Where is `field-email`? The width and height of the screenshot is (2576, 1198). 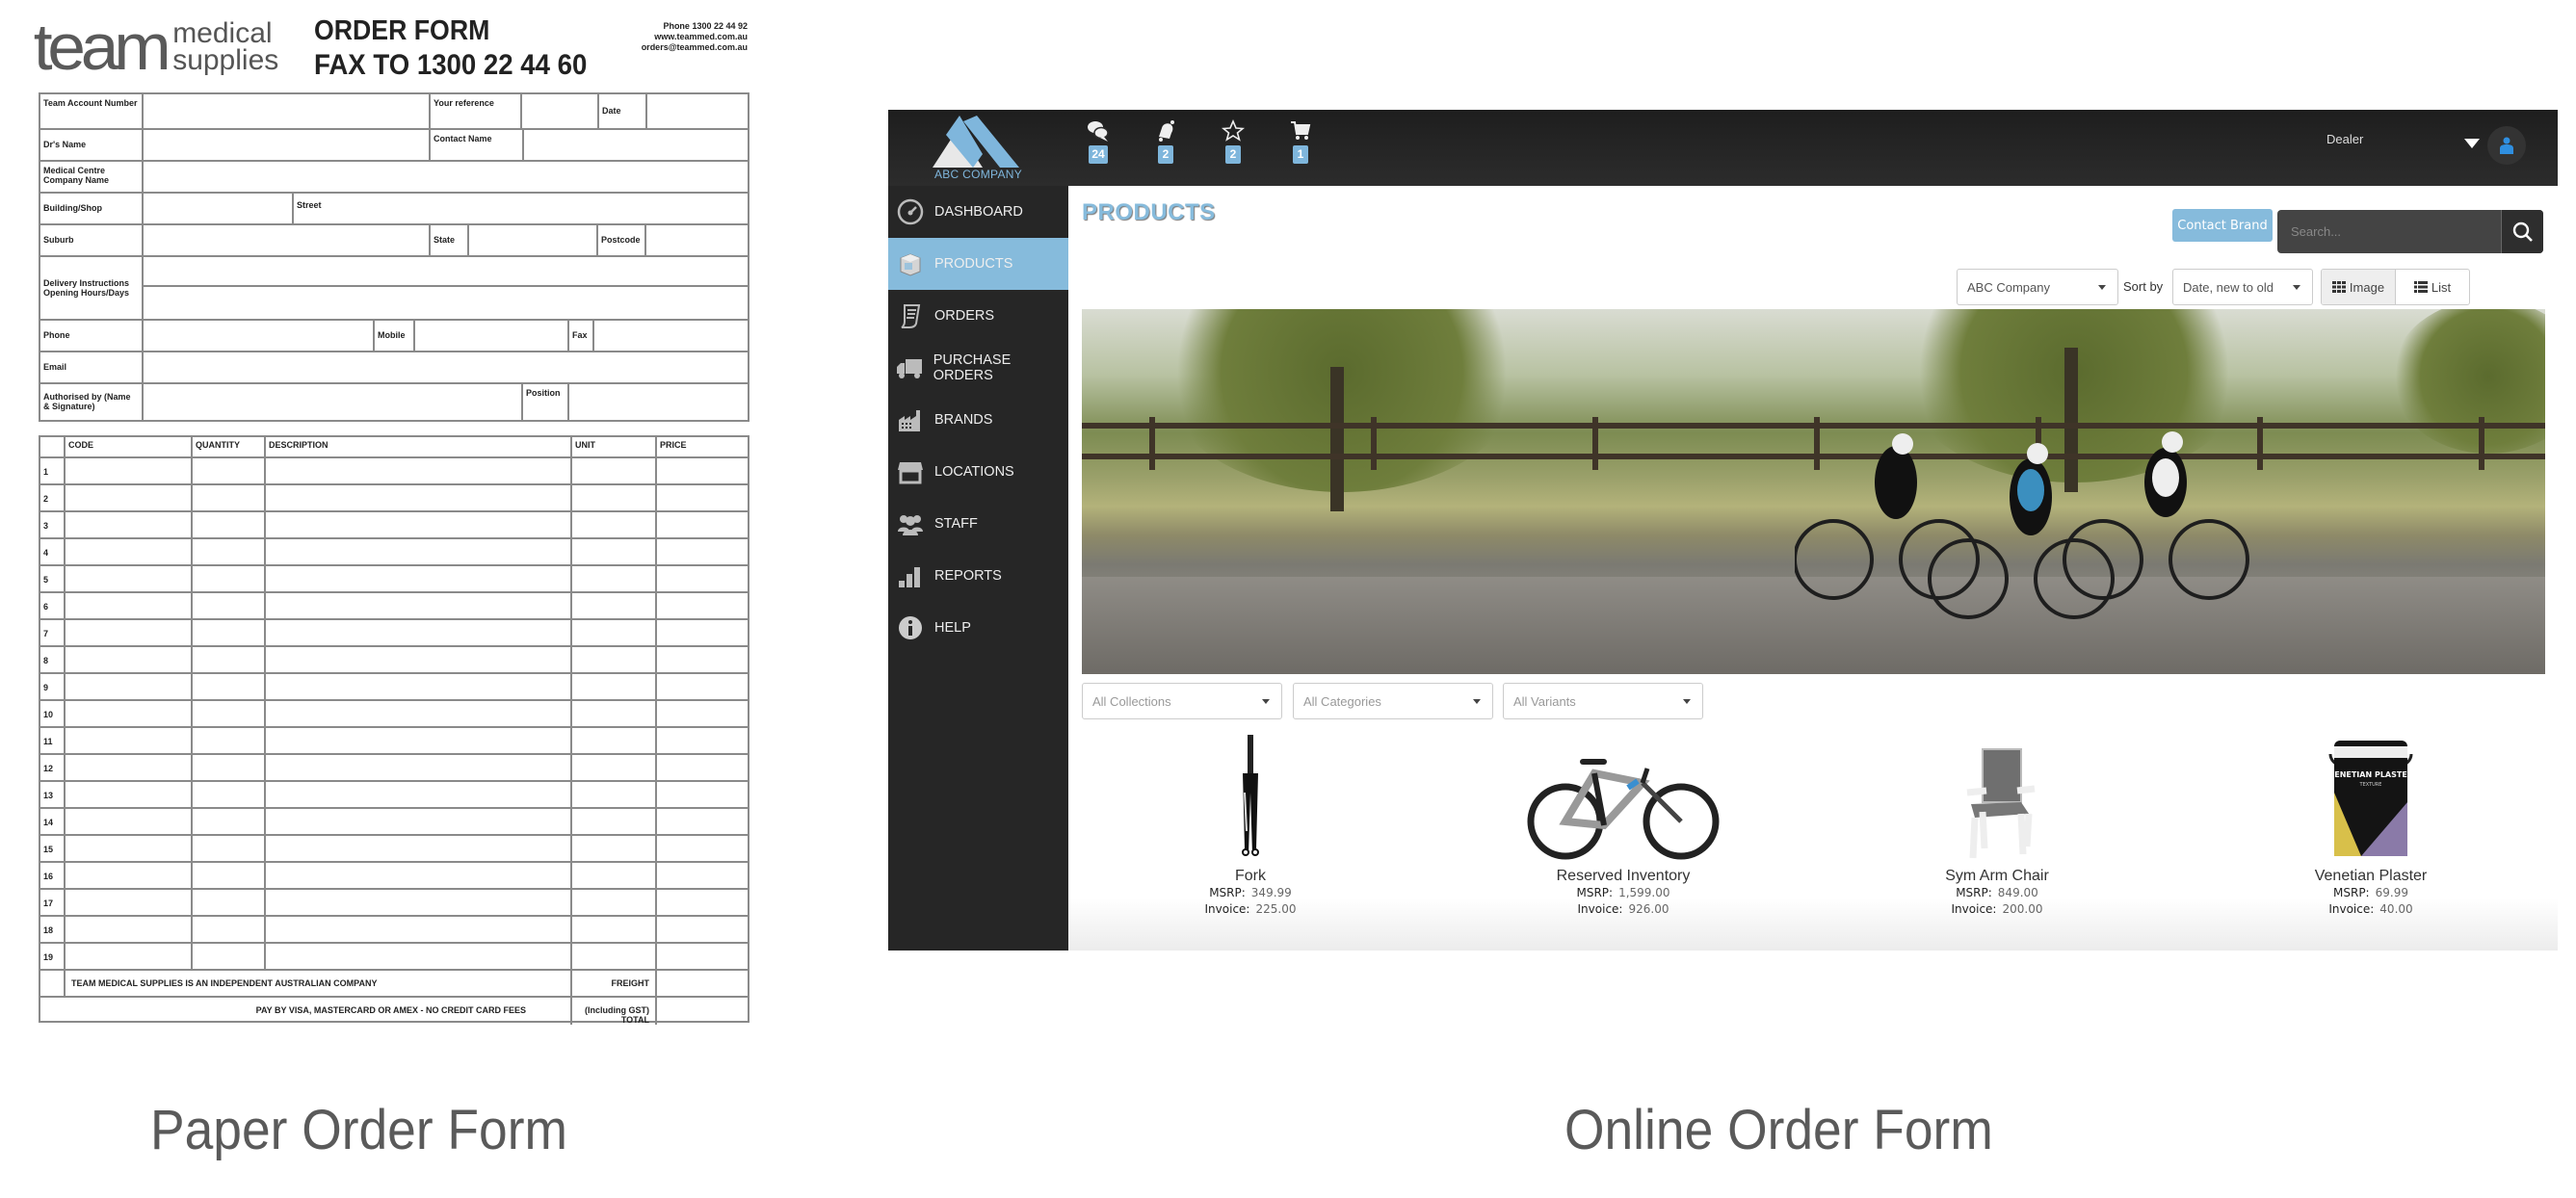
field-email is located at coordinates (446, 367).